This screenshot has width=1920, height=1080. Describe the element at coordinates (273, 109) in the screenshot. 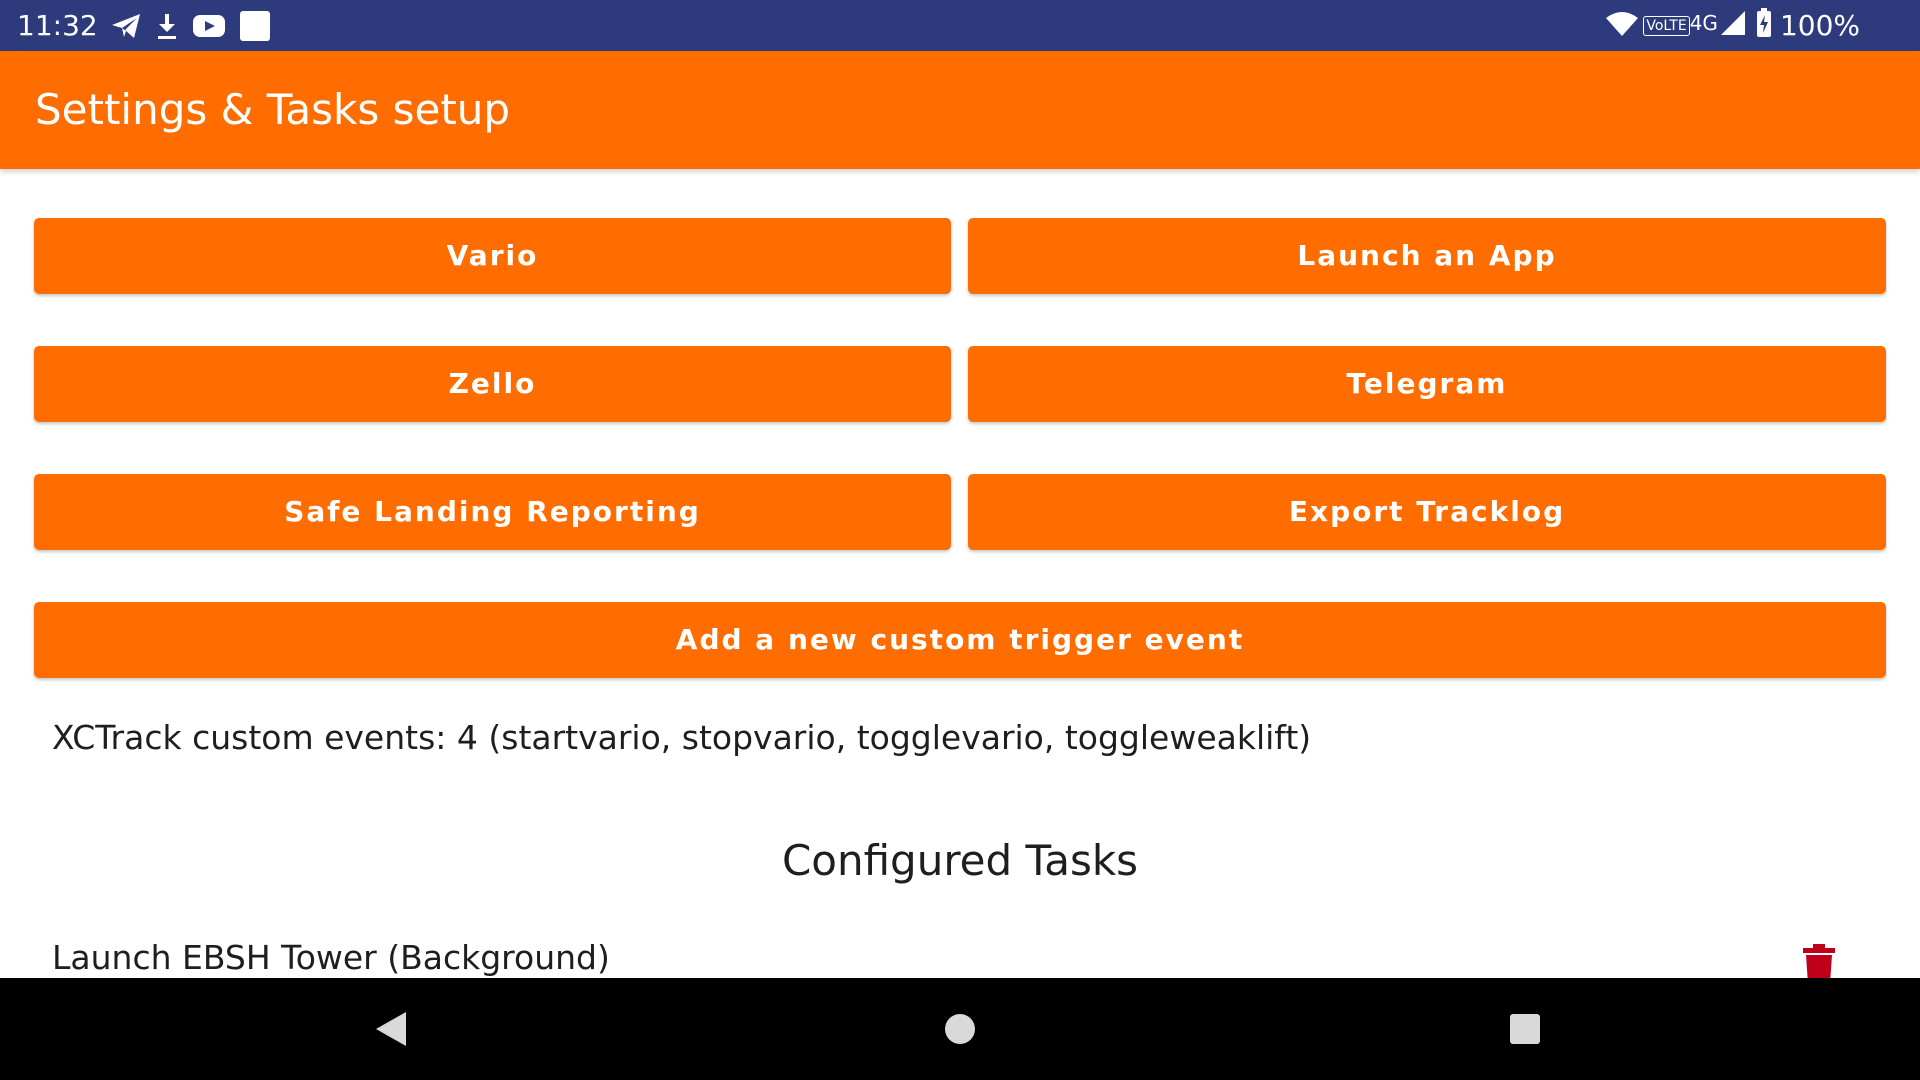

I see `page-title: Settings & Tasks setup` at that location.